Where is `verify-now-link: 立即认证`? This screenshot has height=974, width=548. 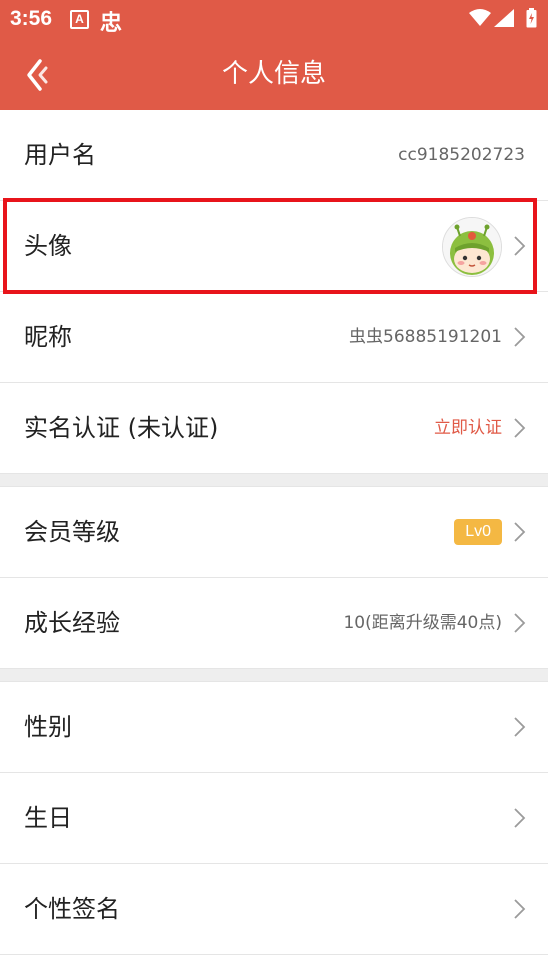
verify-now-link: 立即认证 is located at coordinates (468, 428).